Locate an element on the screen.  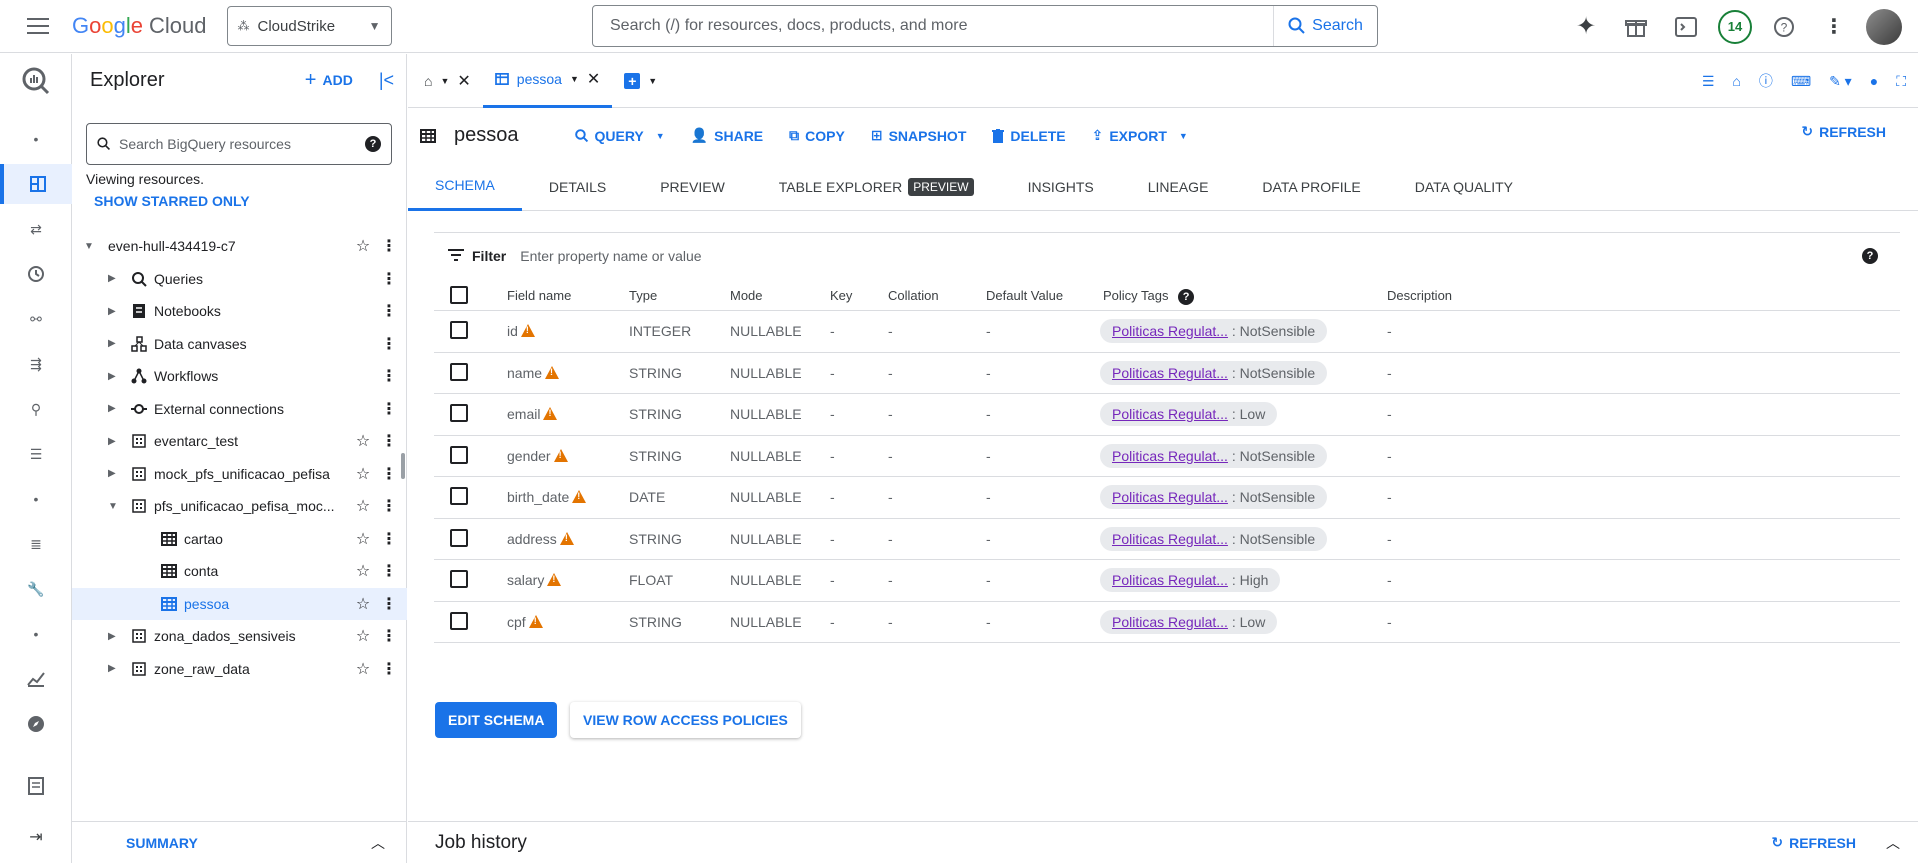
tree-item-queries: ▶ Queries ⋮ is located at coordinates (239, 279).